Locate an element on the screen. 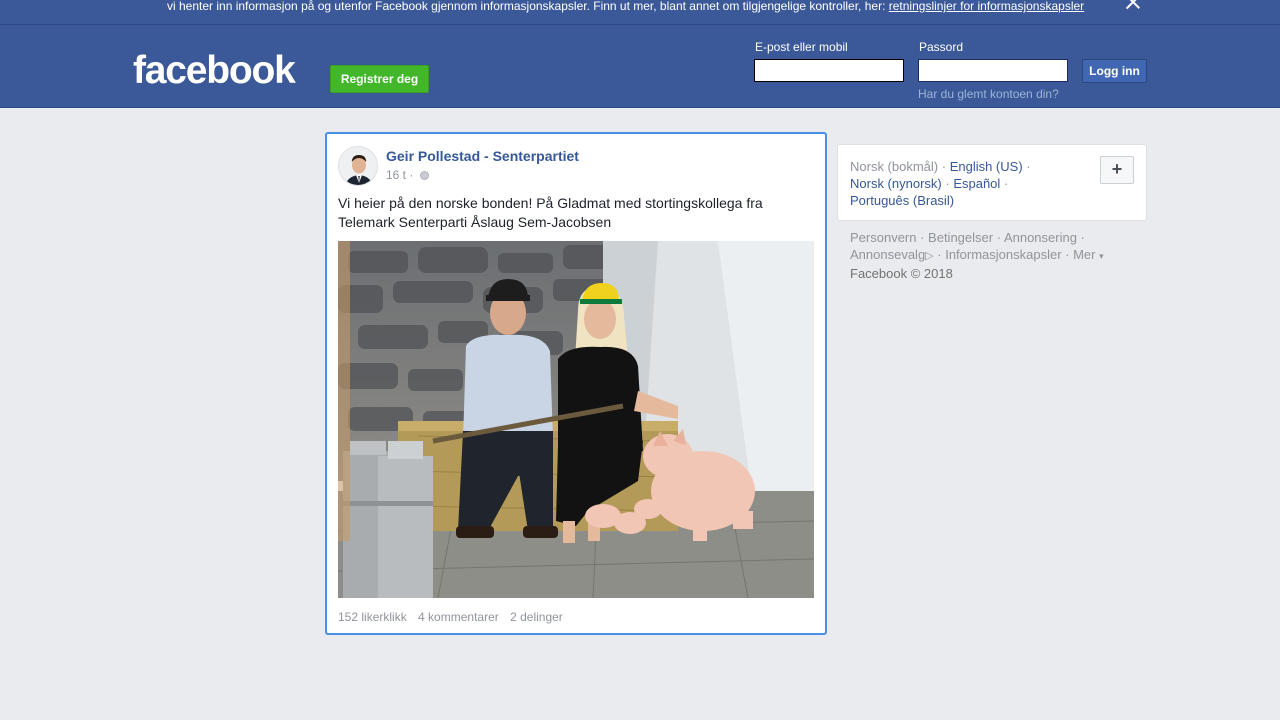 Image resolution: width=1280 pixels, height=720 pixels. cookie-policy-link: retningslinjer for informasjonskapsler is located at coordinates (986, 6).